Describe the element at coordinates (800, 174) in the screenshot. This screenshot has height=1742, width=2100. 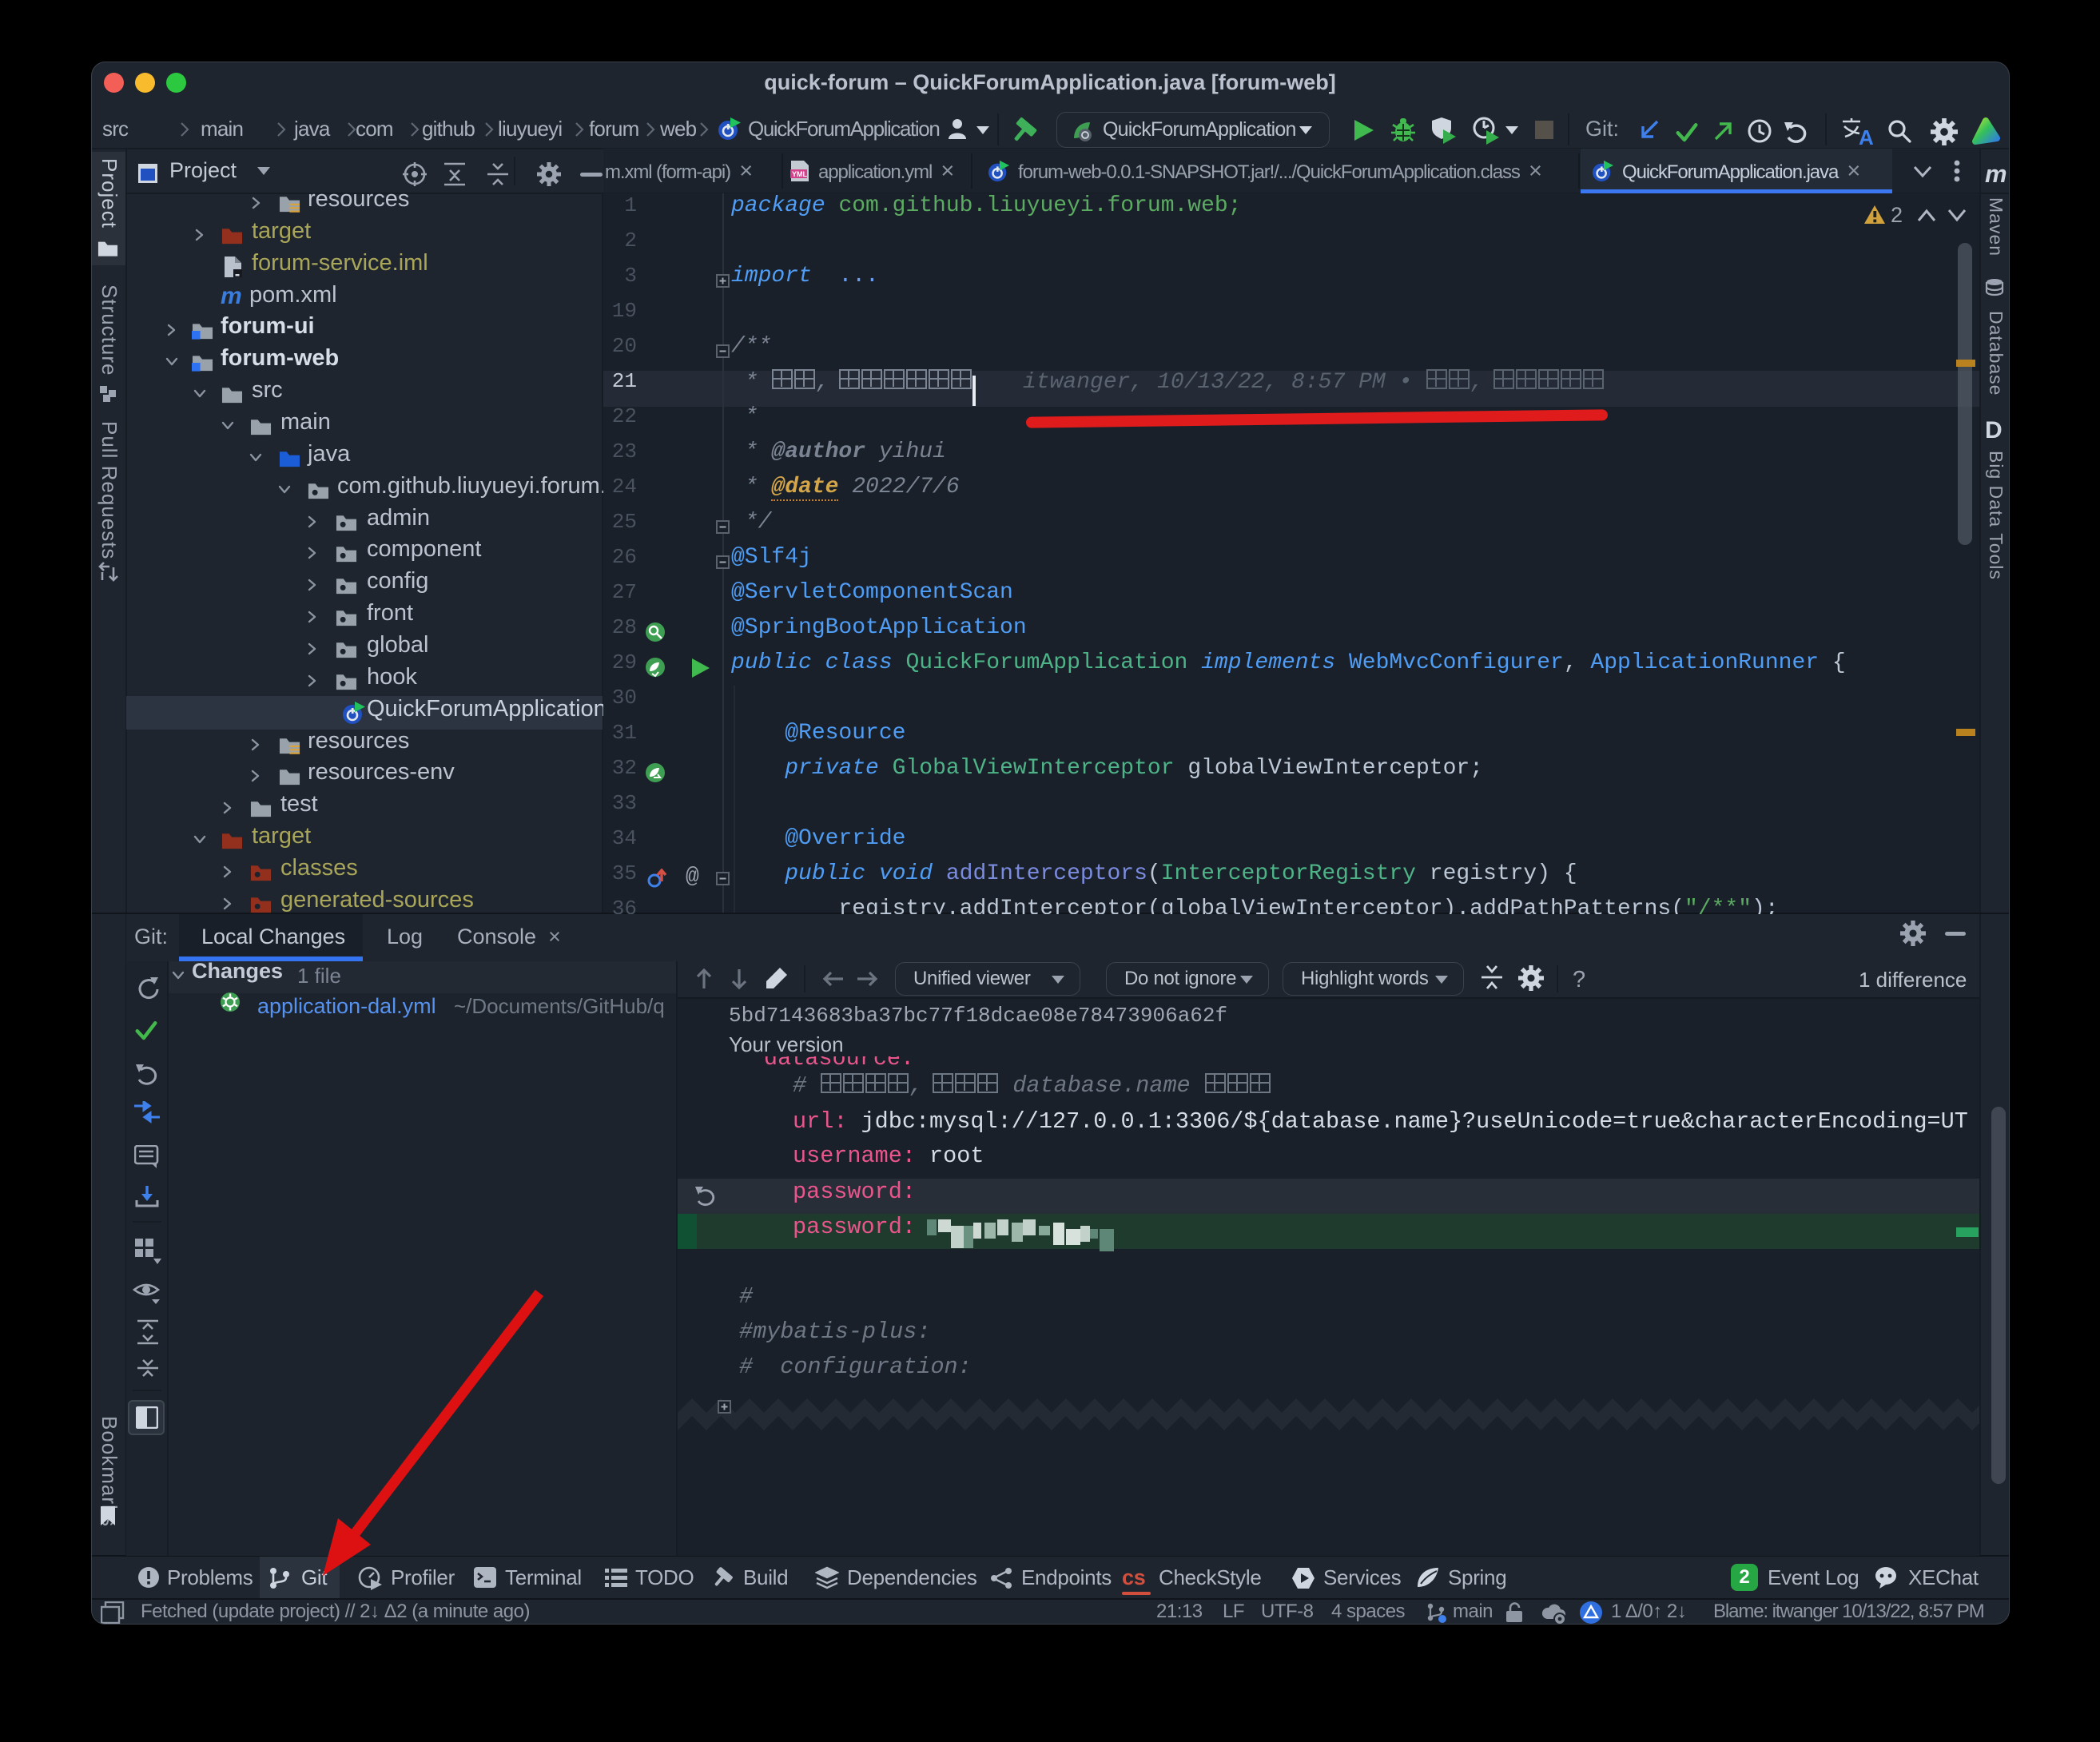
I see `svg-text: YML` at that location.